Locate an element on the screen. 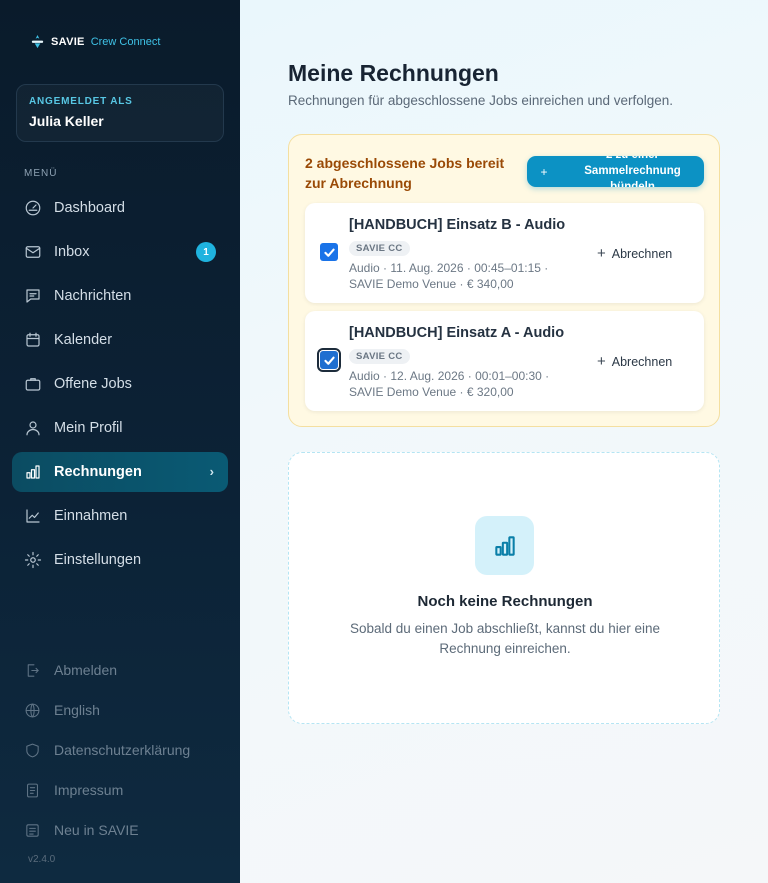 The image size is (768, 883). messages-icon is located at coordinates (33, 296).